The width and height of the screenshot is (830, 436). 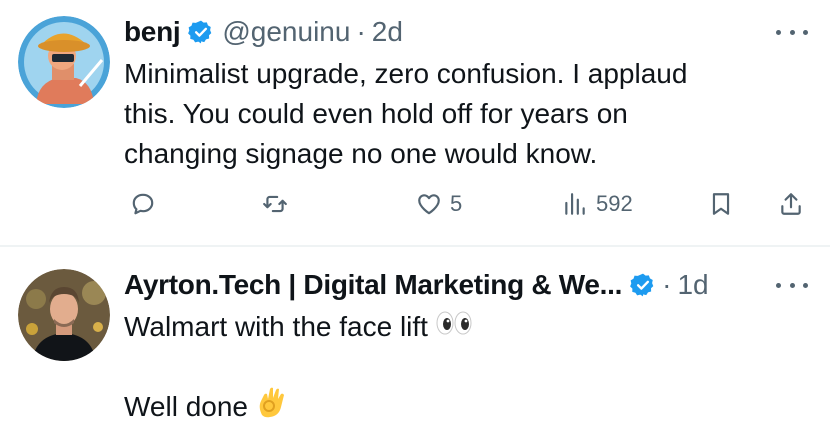 I want to click on heart-icon, so click(x=429, y=204).